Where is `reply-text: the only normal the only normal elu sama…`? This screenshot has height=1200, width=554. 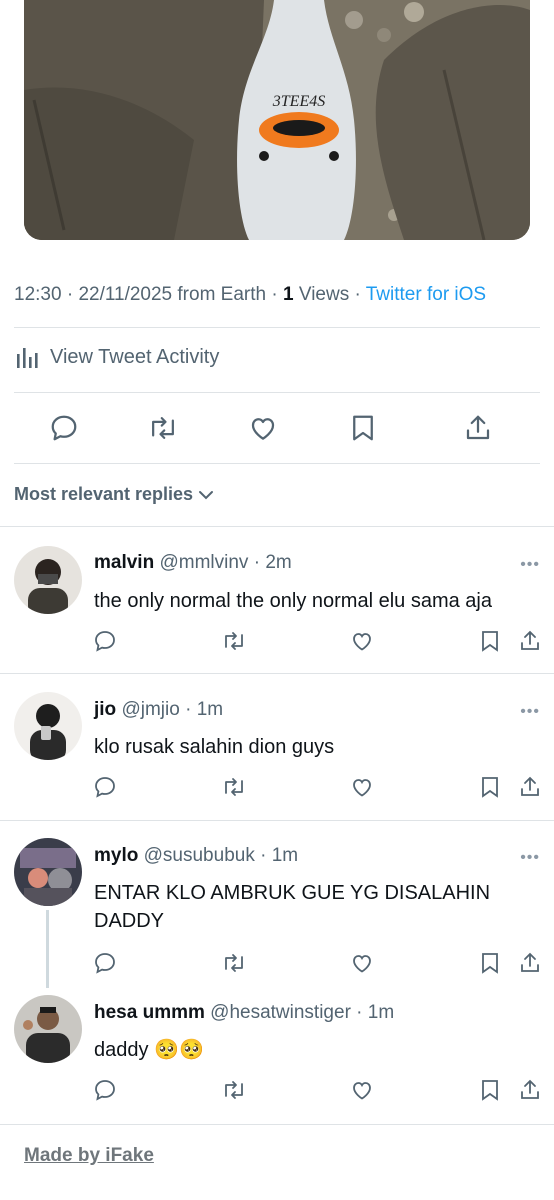 reply-text: the only normal the only normal elu sama… is located at coordinates (293, 601).